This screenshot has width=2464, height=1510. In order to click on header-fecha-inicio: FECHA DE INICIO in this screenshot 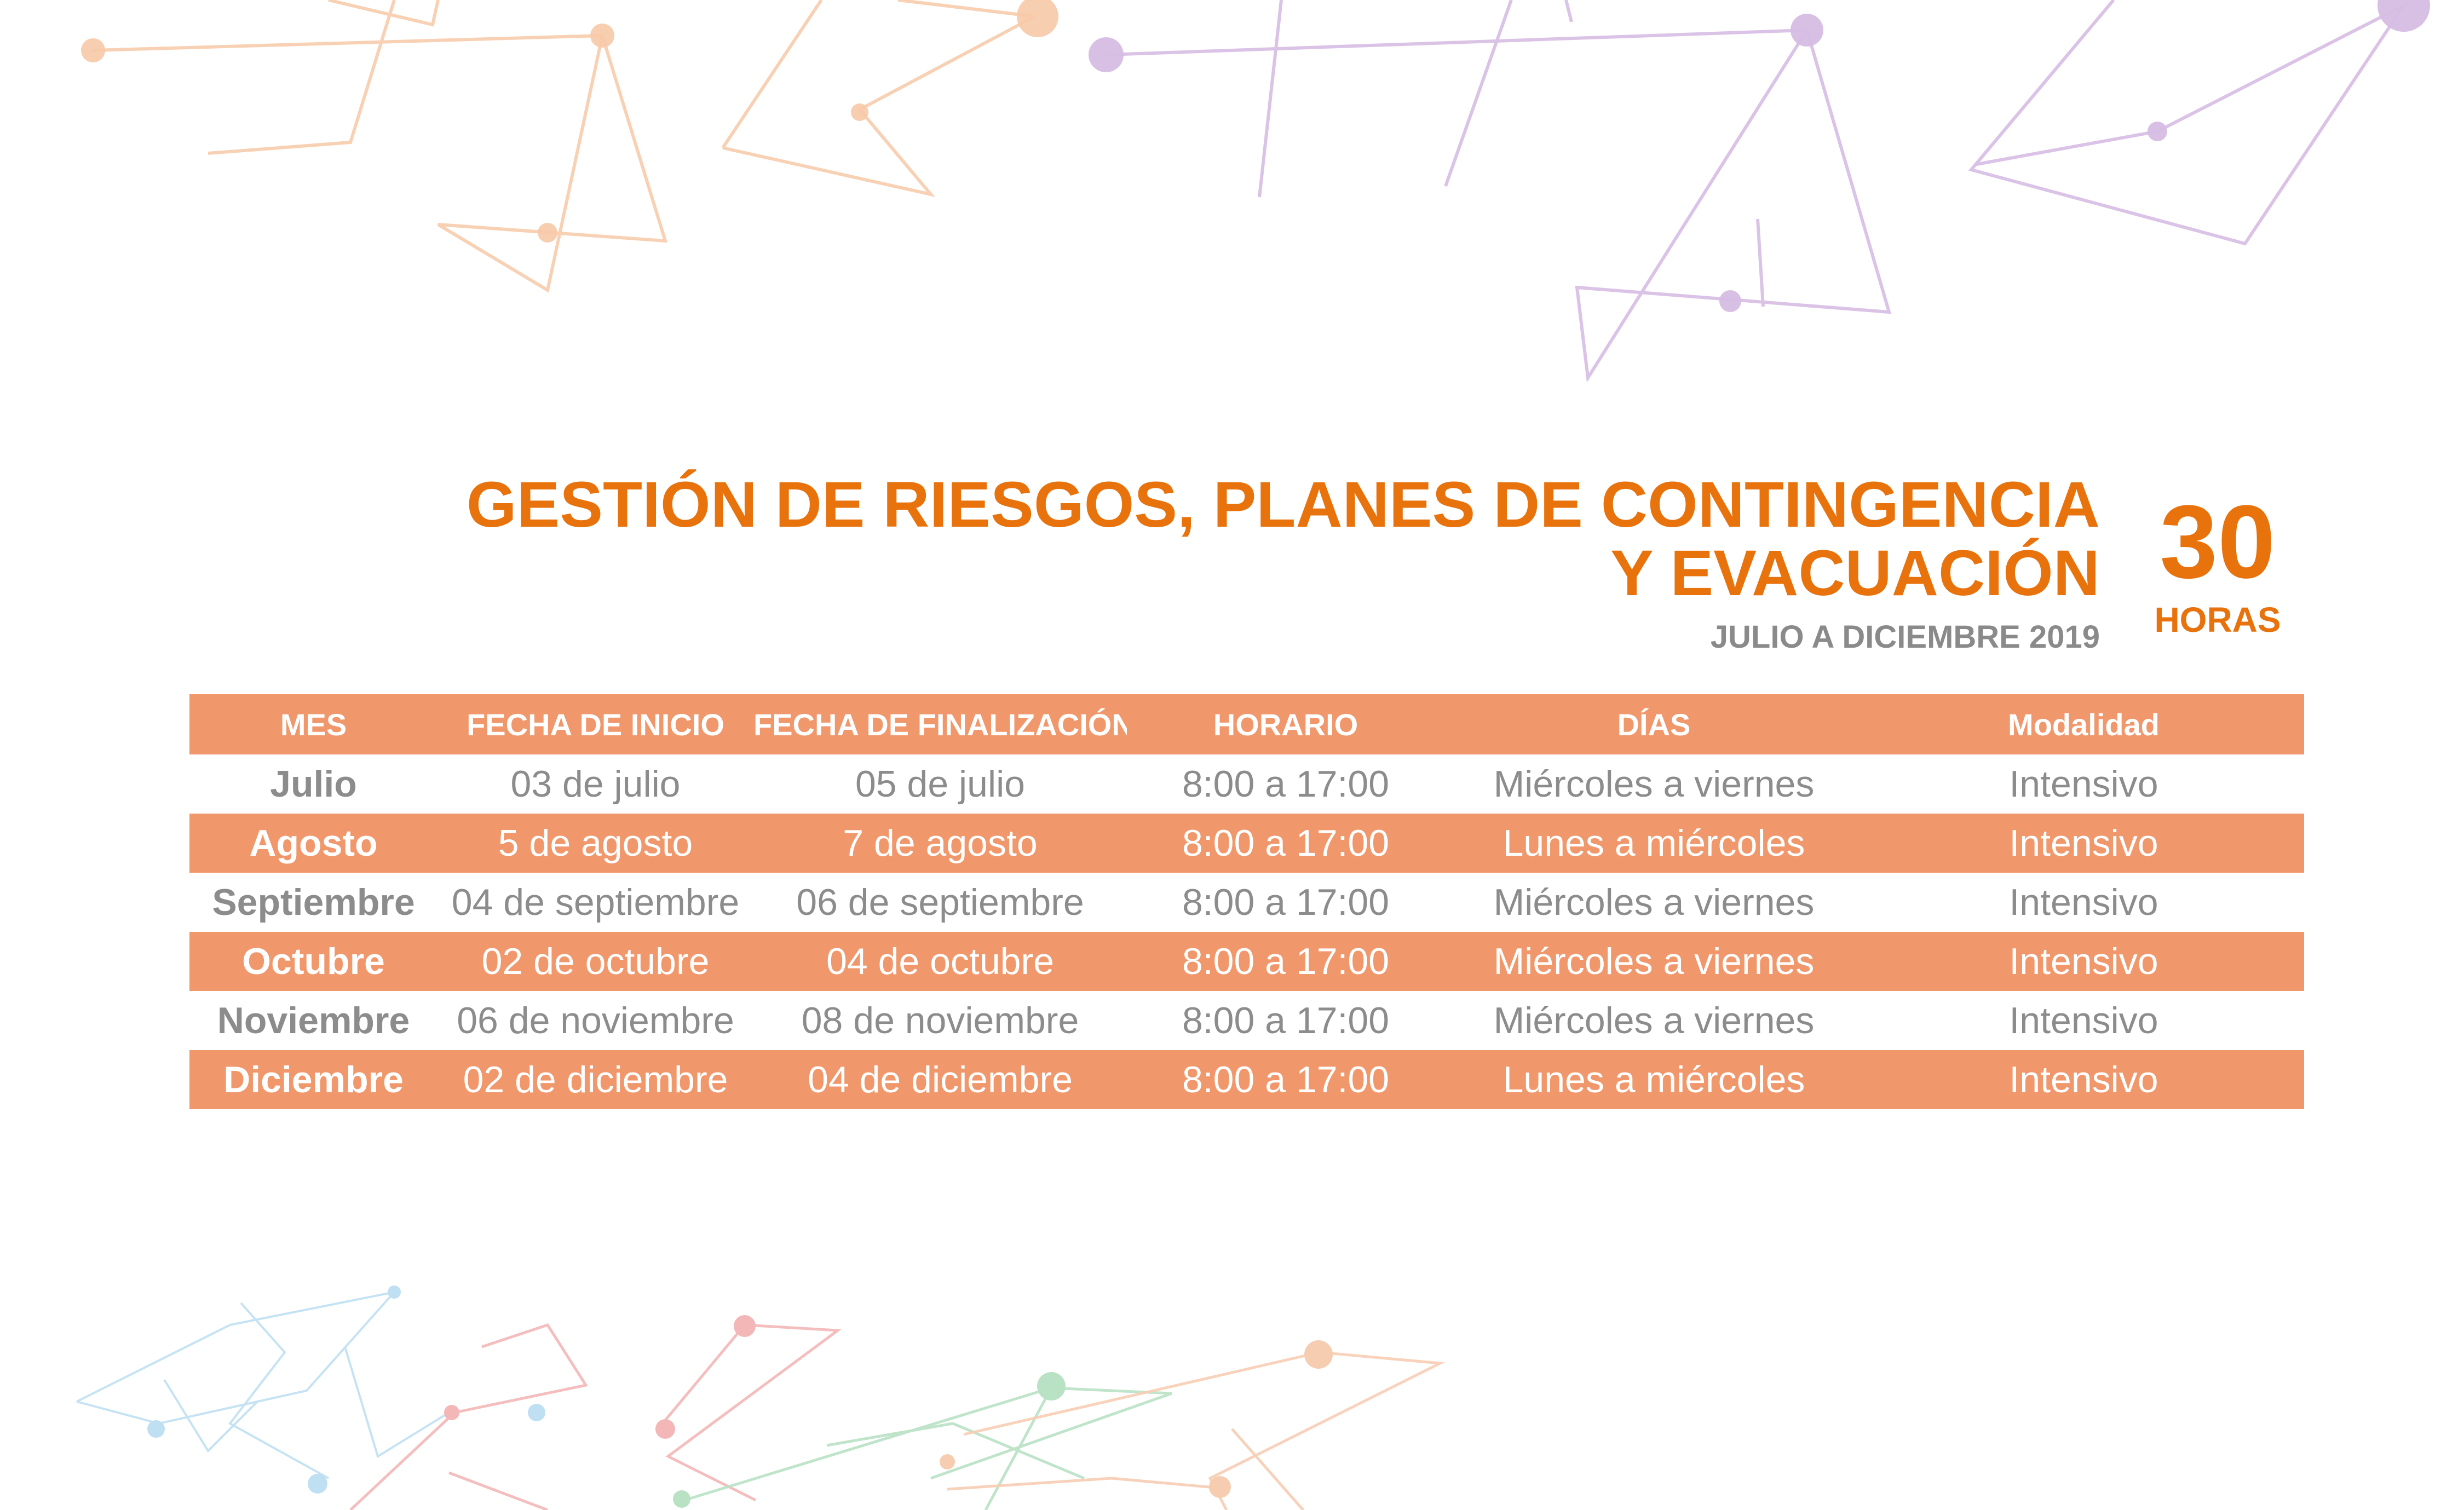, I will do `click(595, 724)`.